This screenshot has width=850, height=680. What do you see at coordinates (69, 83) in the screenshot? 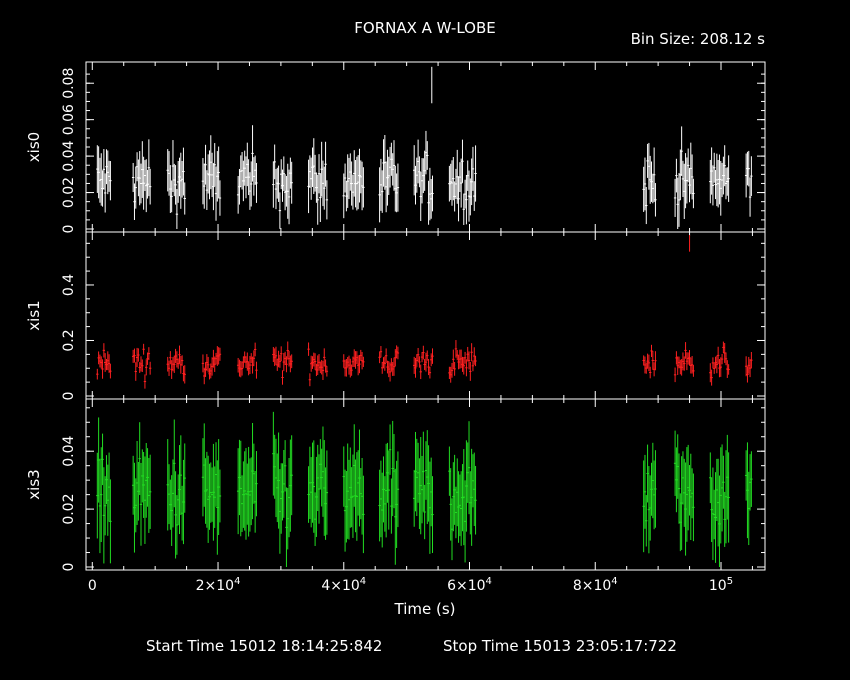
I see `y-tick-label: 0.08` at bounding box center [69, 83].